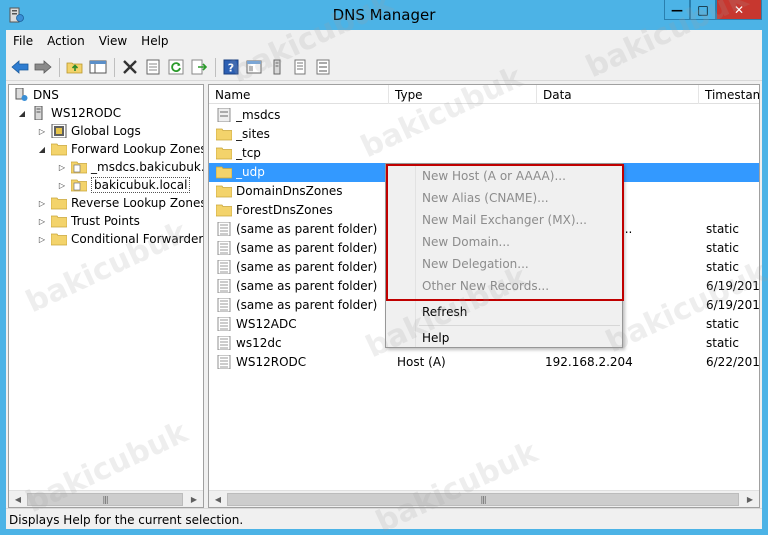 Image resolution: width=768 pixels, height=535 pixels. I want to click on delete-icon, so click(129, 67).